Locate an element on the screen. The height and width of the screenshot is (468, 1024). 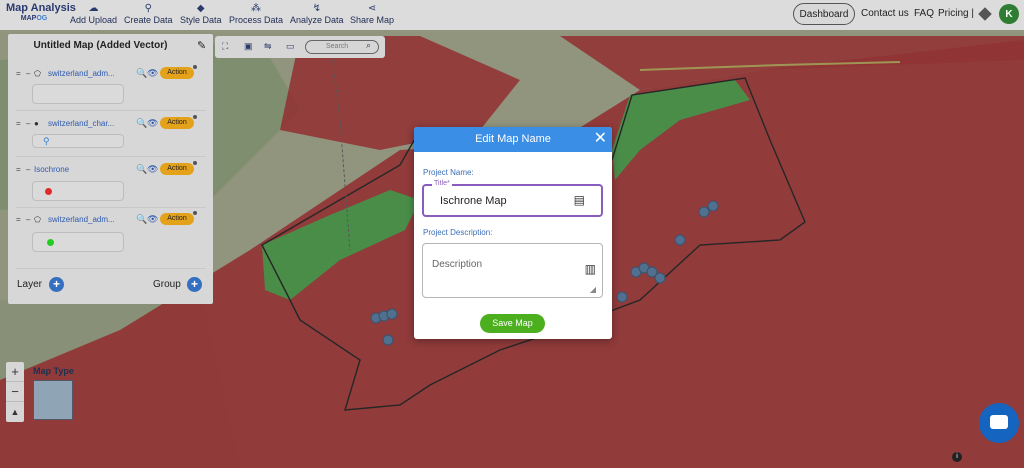
measure-icon: ⇋ is located at coordinates (268, 46).